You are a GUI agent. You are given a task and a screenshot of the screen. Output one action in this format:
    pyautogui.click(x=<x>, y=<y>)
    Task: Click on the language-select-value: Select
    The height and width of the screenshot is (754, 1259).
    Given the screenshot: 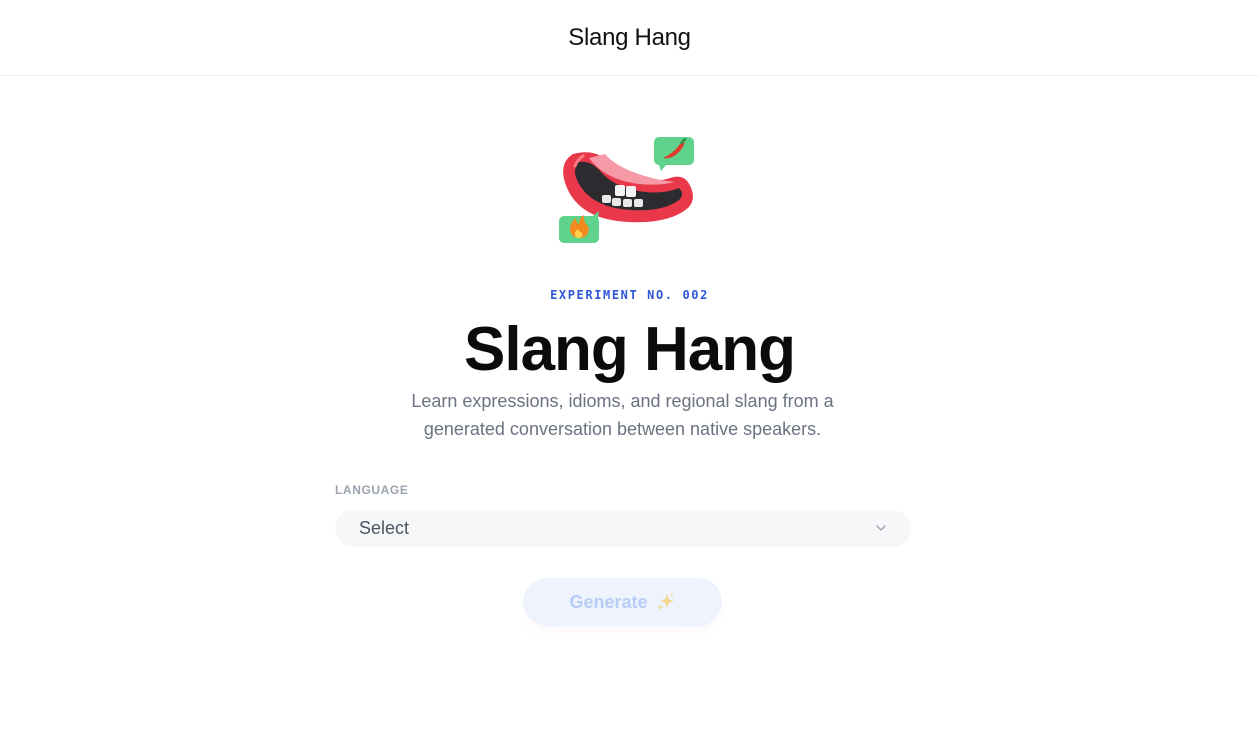 What is the action you would take?
    pyautogui.click(x=384, y=528)
    